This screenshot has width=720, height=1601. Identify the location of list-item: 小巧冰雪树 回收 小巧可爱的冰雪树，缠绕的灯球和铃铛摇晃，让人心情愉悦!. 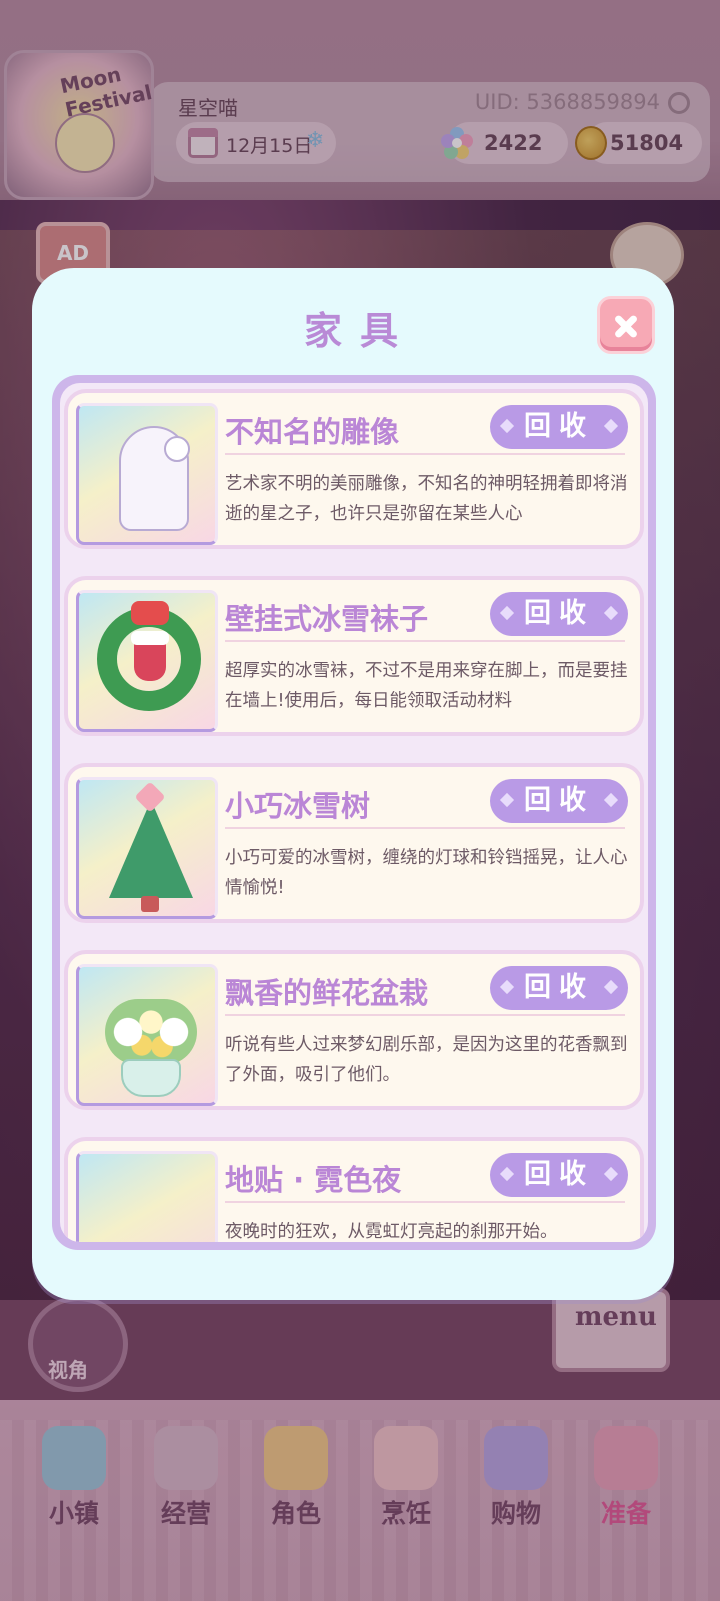
(354, 843).